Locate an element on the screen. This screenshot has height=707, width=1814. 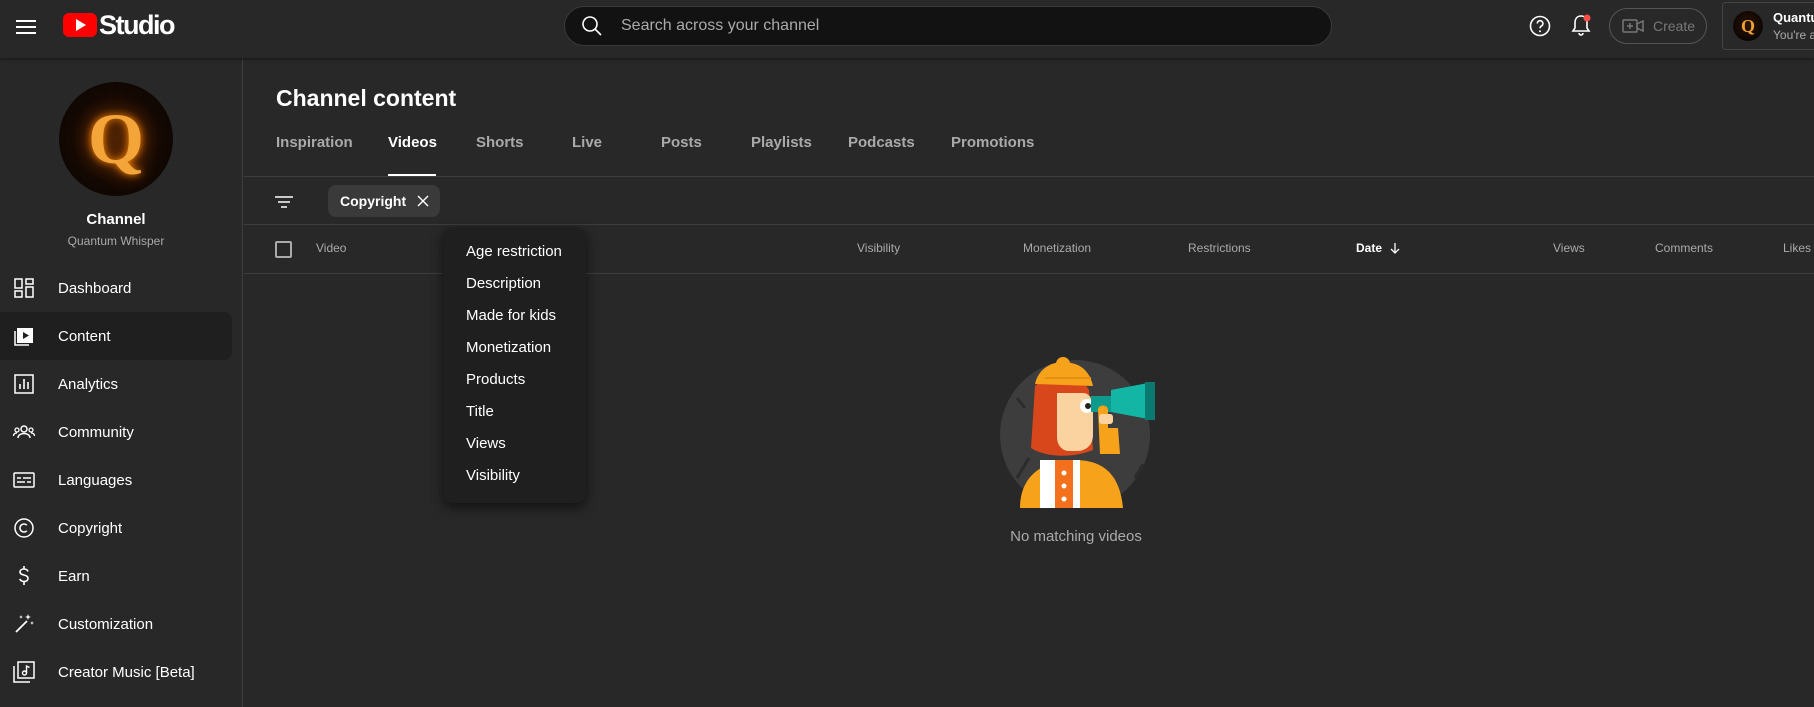
top-bar: Studio Create Q Quantu You're a is located at coordinates (907, 29).